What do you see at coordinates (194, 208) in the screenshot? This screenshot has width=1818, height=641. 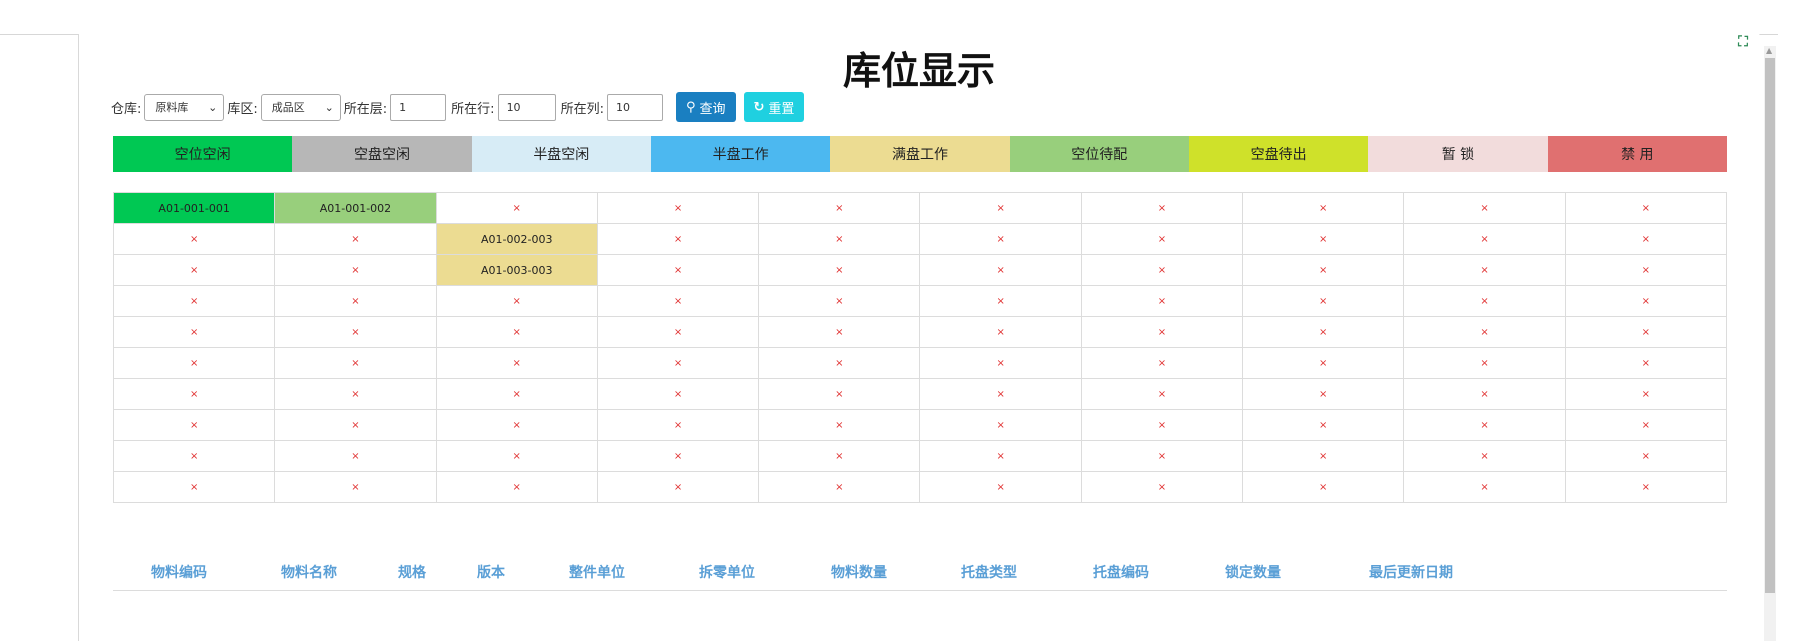 I see `location-cell: A01-001-001` at bounding box center [194, 208].